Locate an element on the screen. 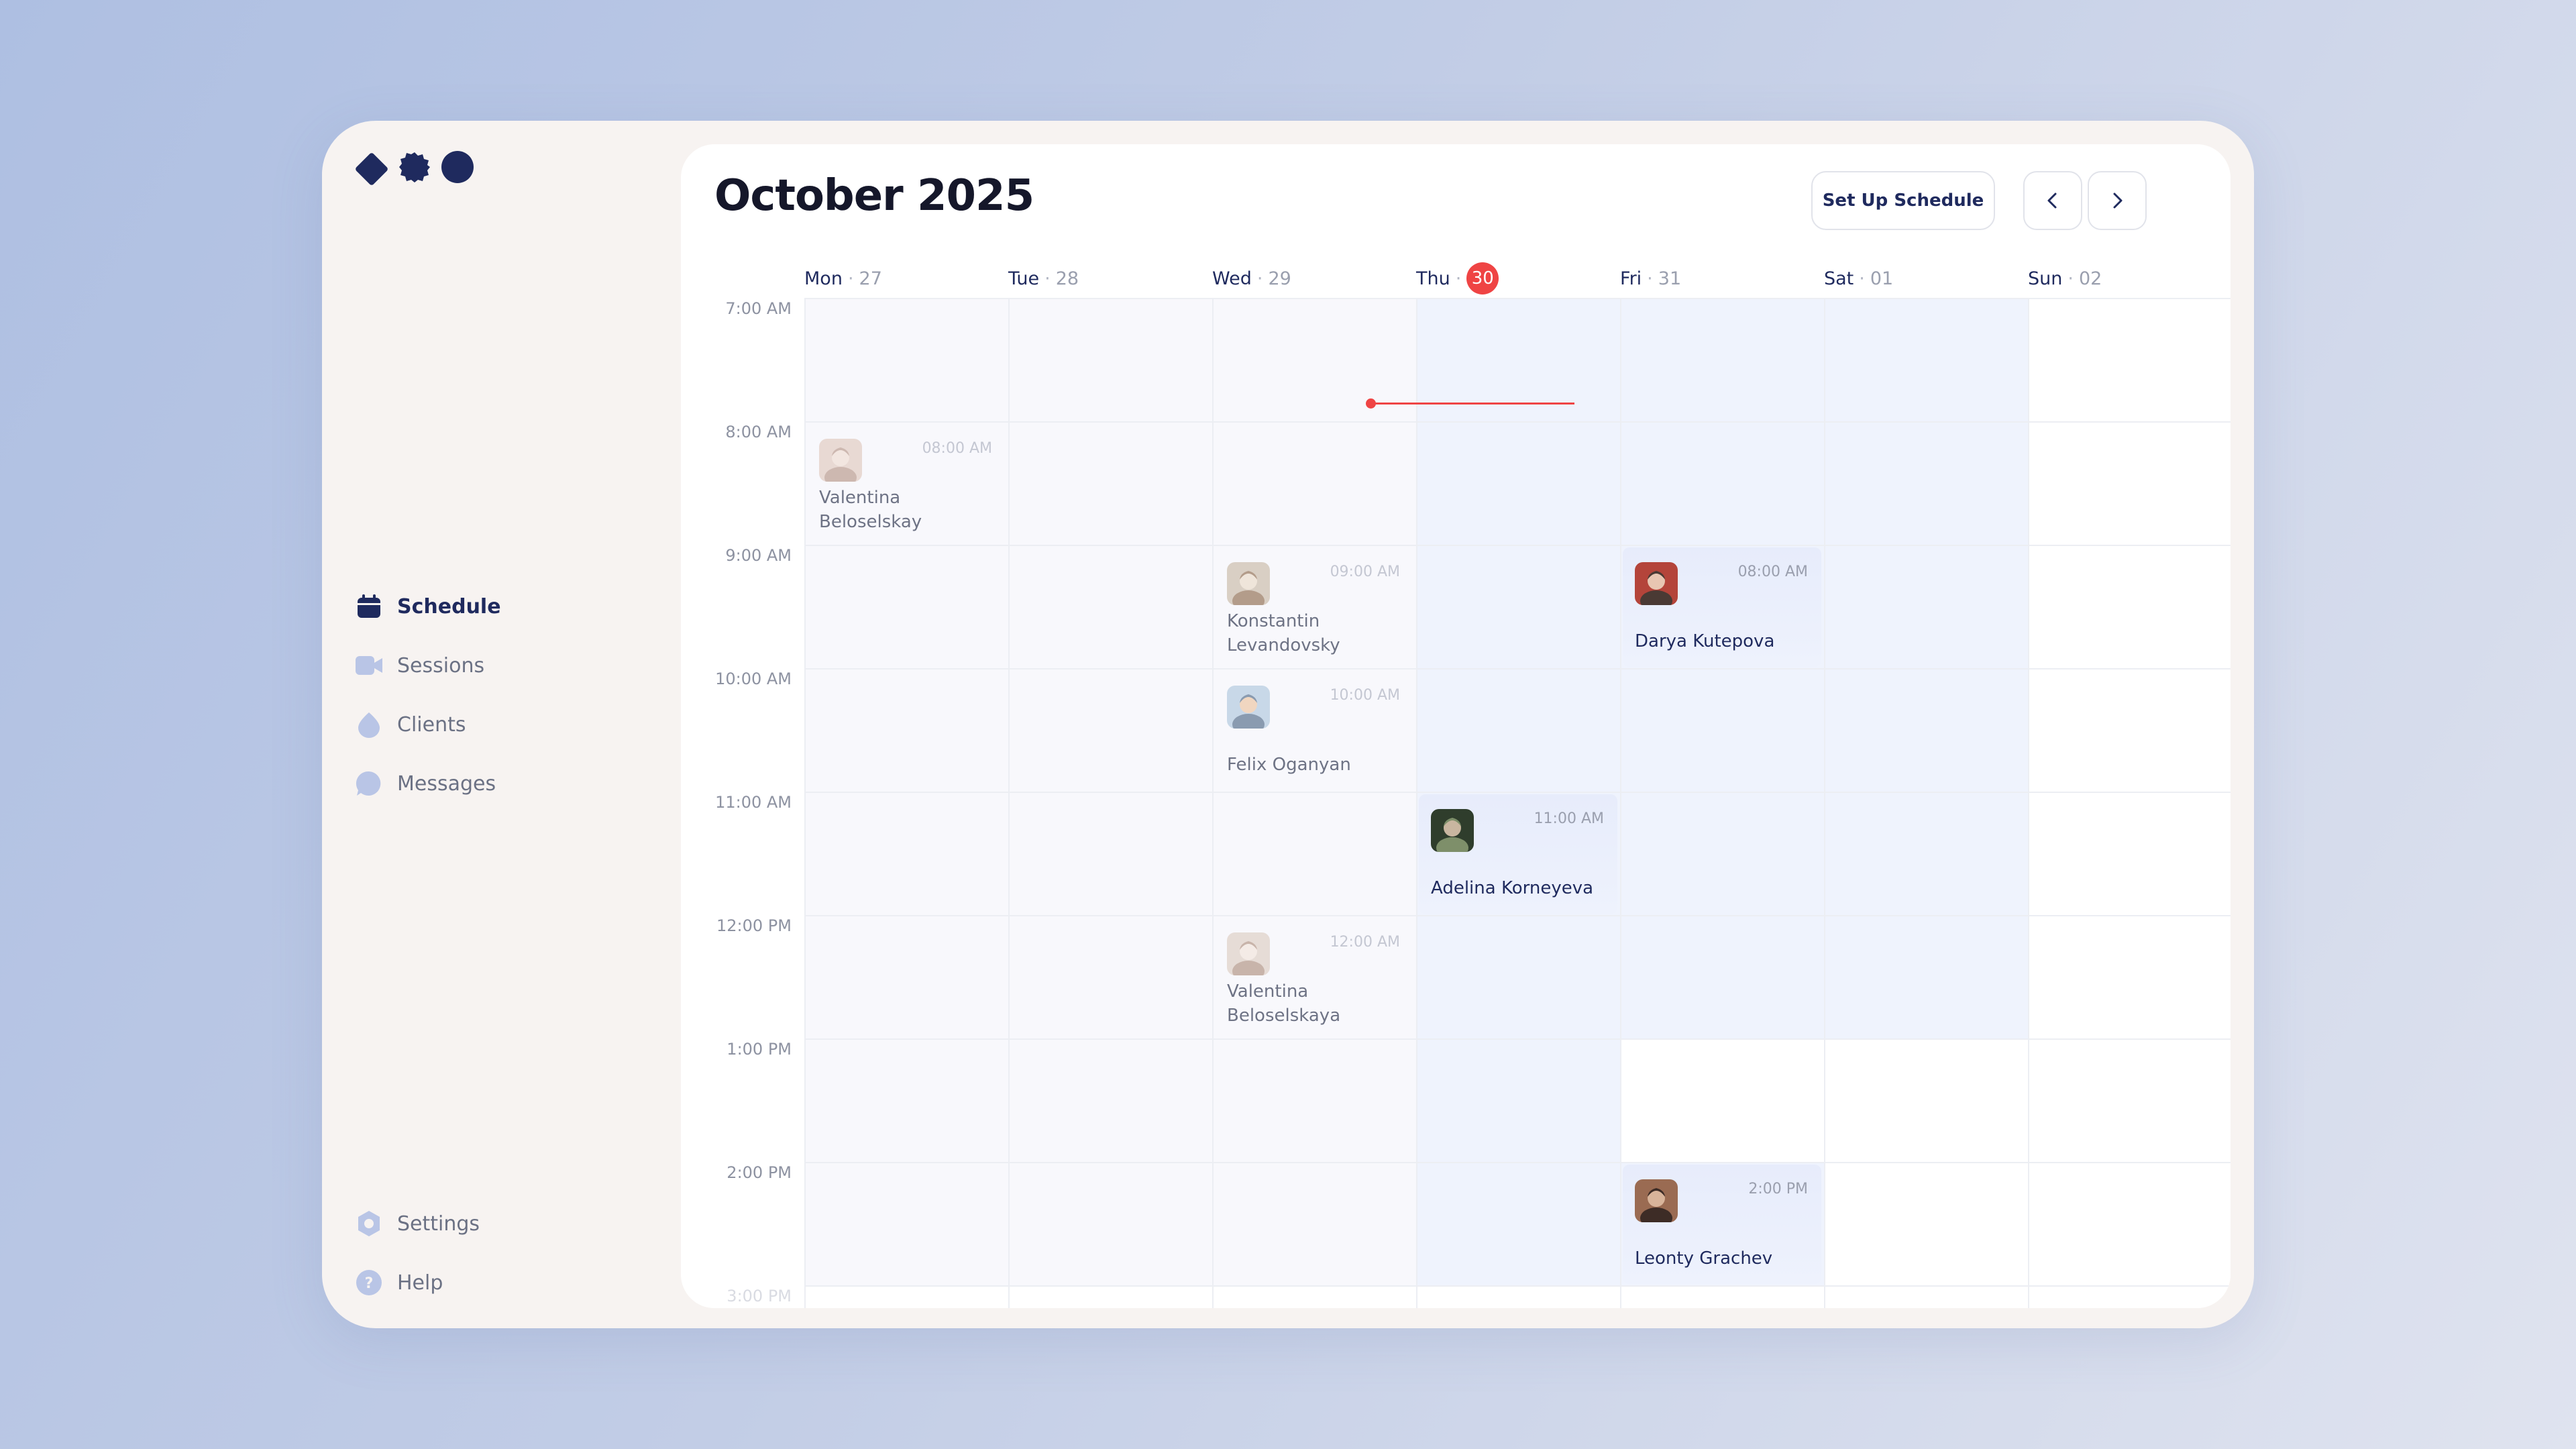 The height and width of the screenshot is (1449, 2576). chevron-left-icon is located at coordinates (2052, 201).